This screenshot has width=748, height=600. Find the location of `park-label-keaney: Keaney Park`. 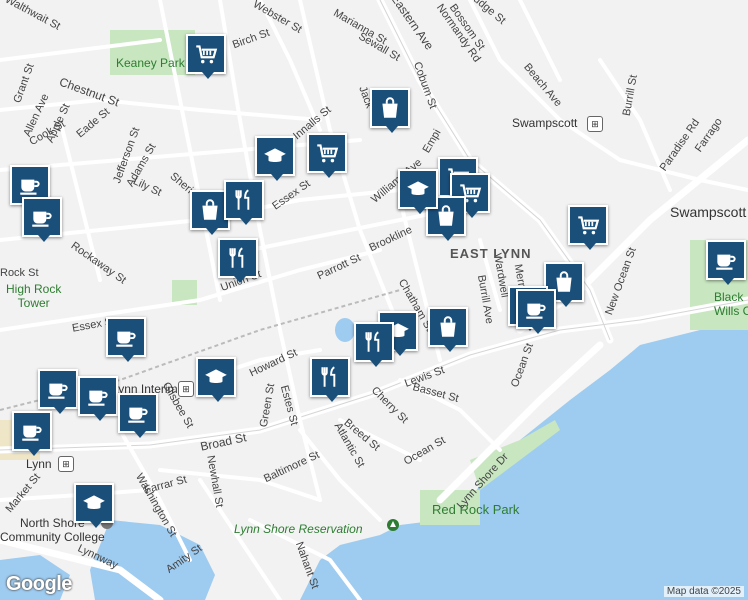

park-label-keaney: Keaney Park is located at coordinates (150, 63).